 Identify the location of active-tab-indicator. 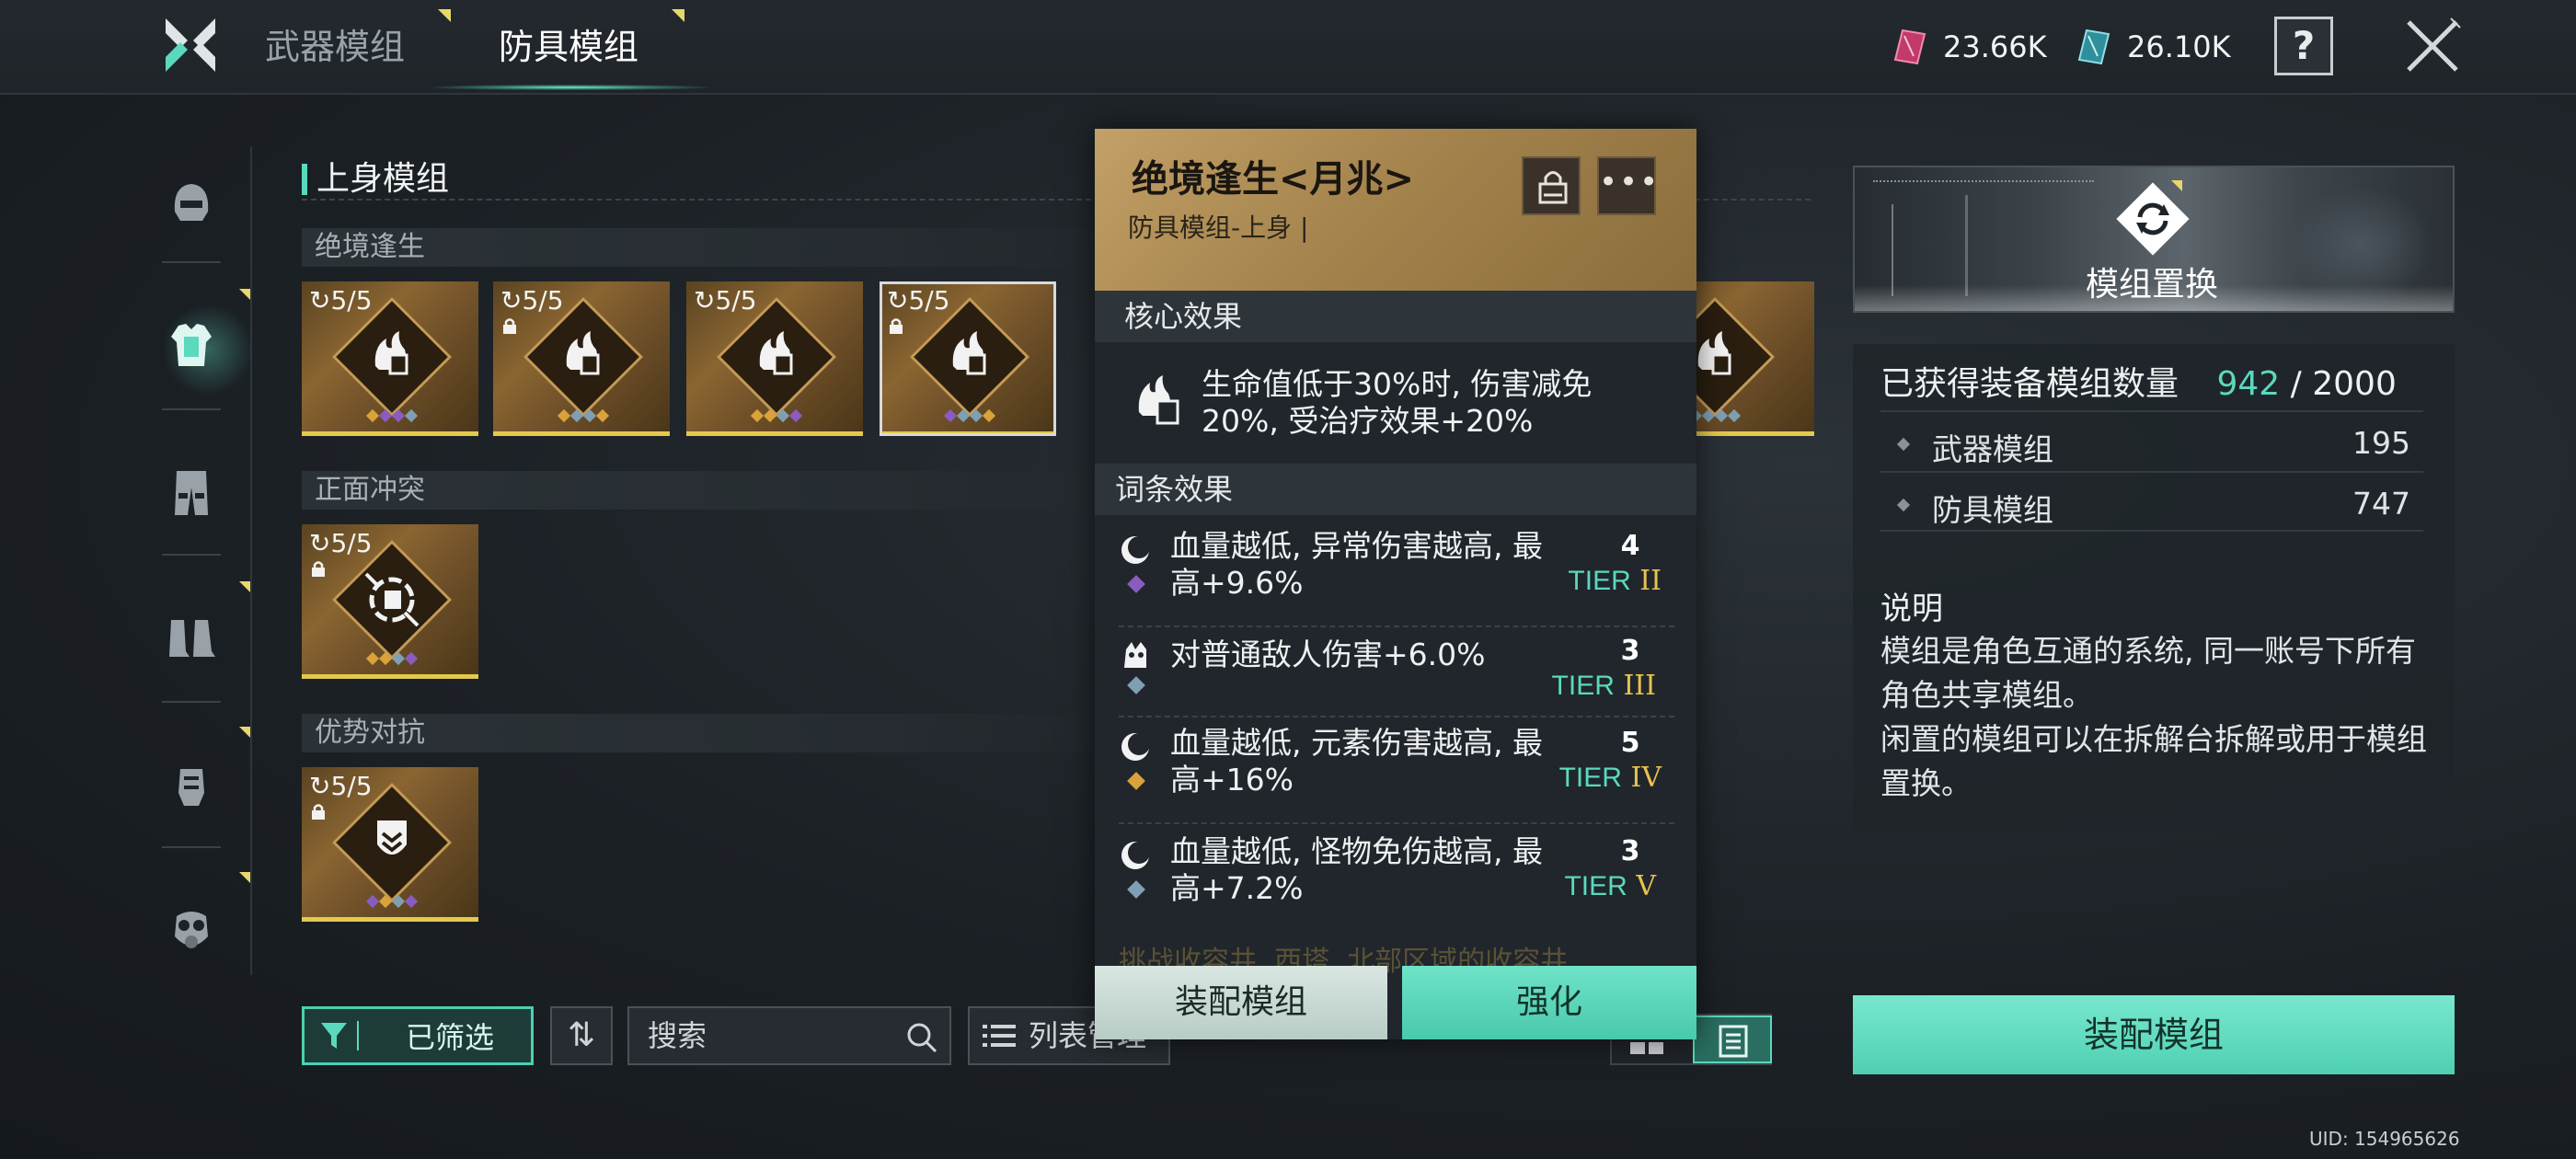
(570, 87).